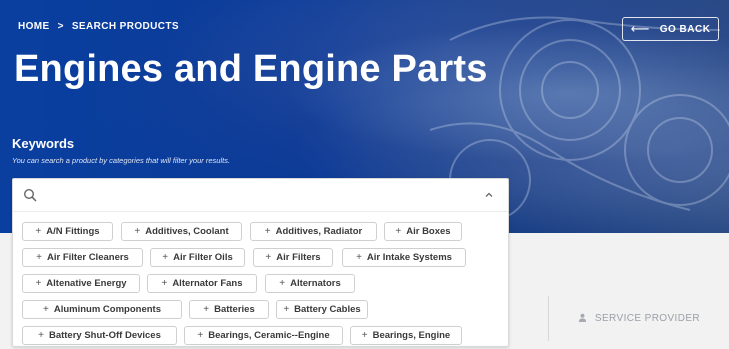 Image resolution: width=729 pixels, height=349 pixels. What do you see at coordinates (263, 335) in the screenshot?
I see `category-chip: + Bearings, Ceramic--Engine` at bounding box center [263, 335].